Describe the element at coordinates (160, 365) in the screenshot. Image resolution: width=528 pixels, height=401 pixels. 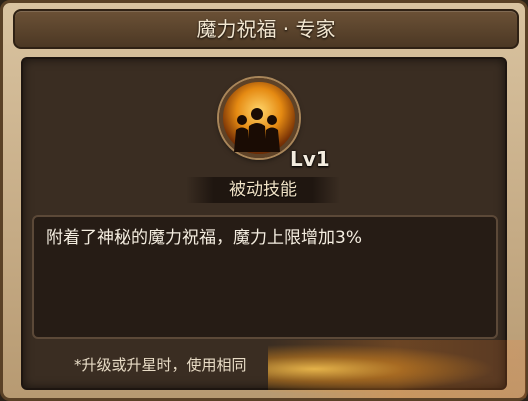
I see `footer-note: *升级或升星时，使用相同` at that location.